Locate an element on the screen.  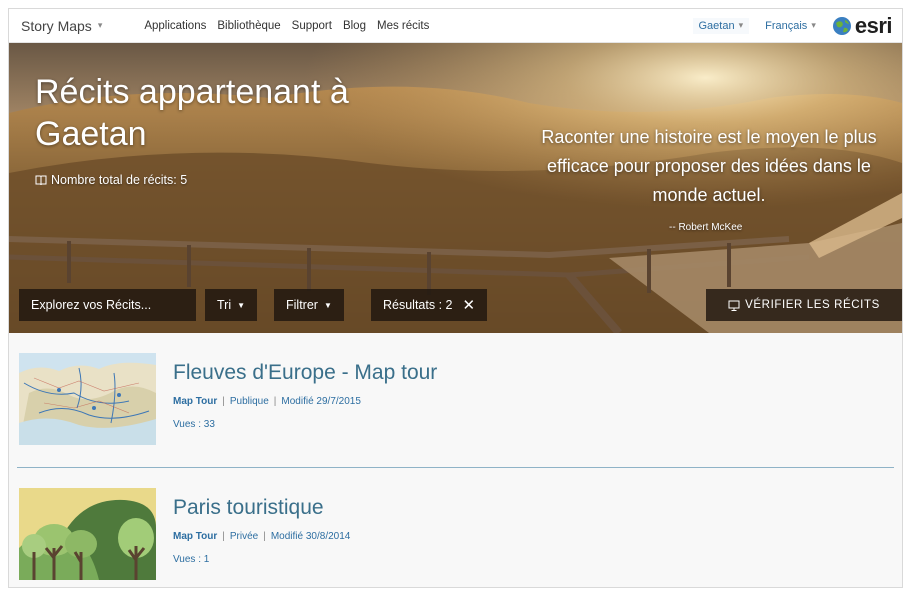
story-visibility: Publique is located at coordinates (249, 401).